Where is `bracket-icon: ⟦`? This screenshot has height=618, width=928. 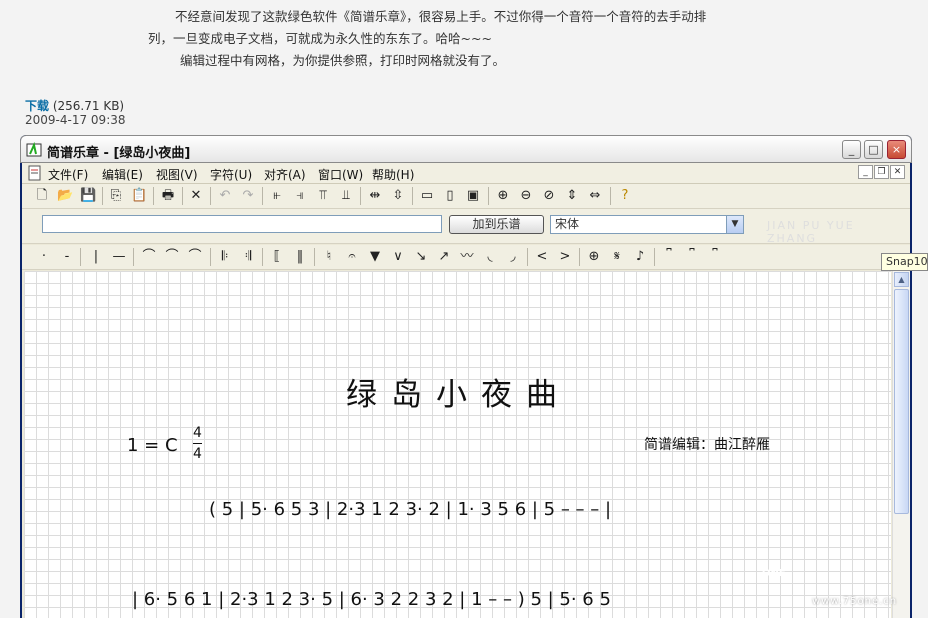 bracket-icon: ⟦ is located at coordinates (277, 257).